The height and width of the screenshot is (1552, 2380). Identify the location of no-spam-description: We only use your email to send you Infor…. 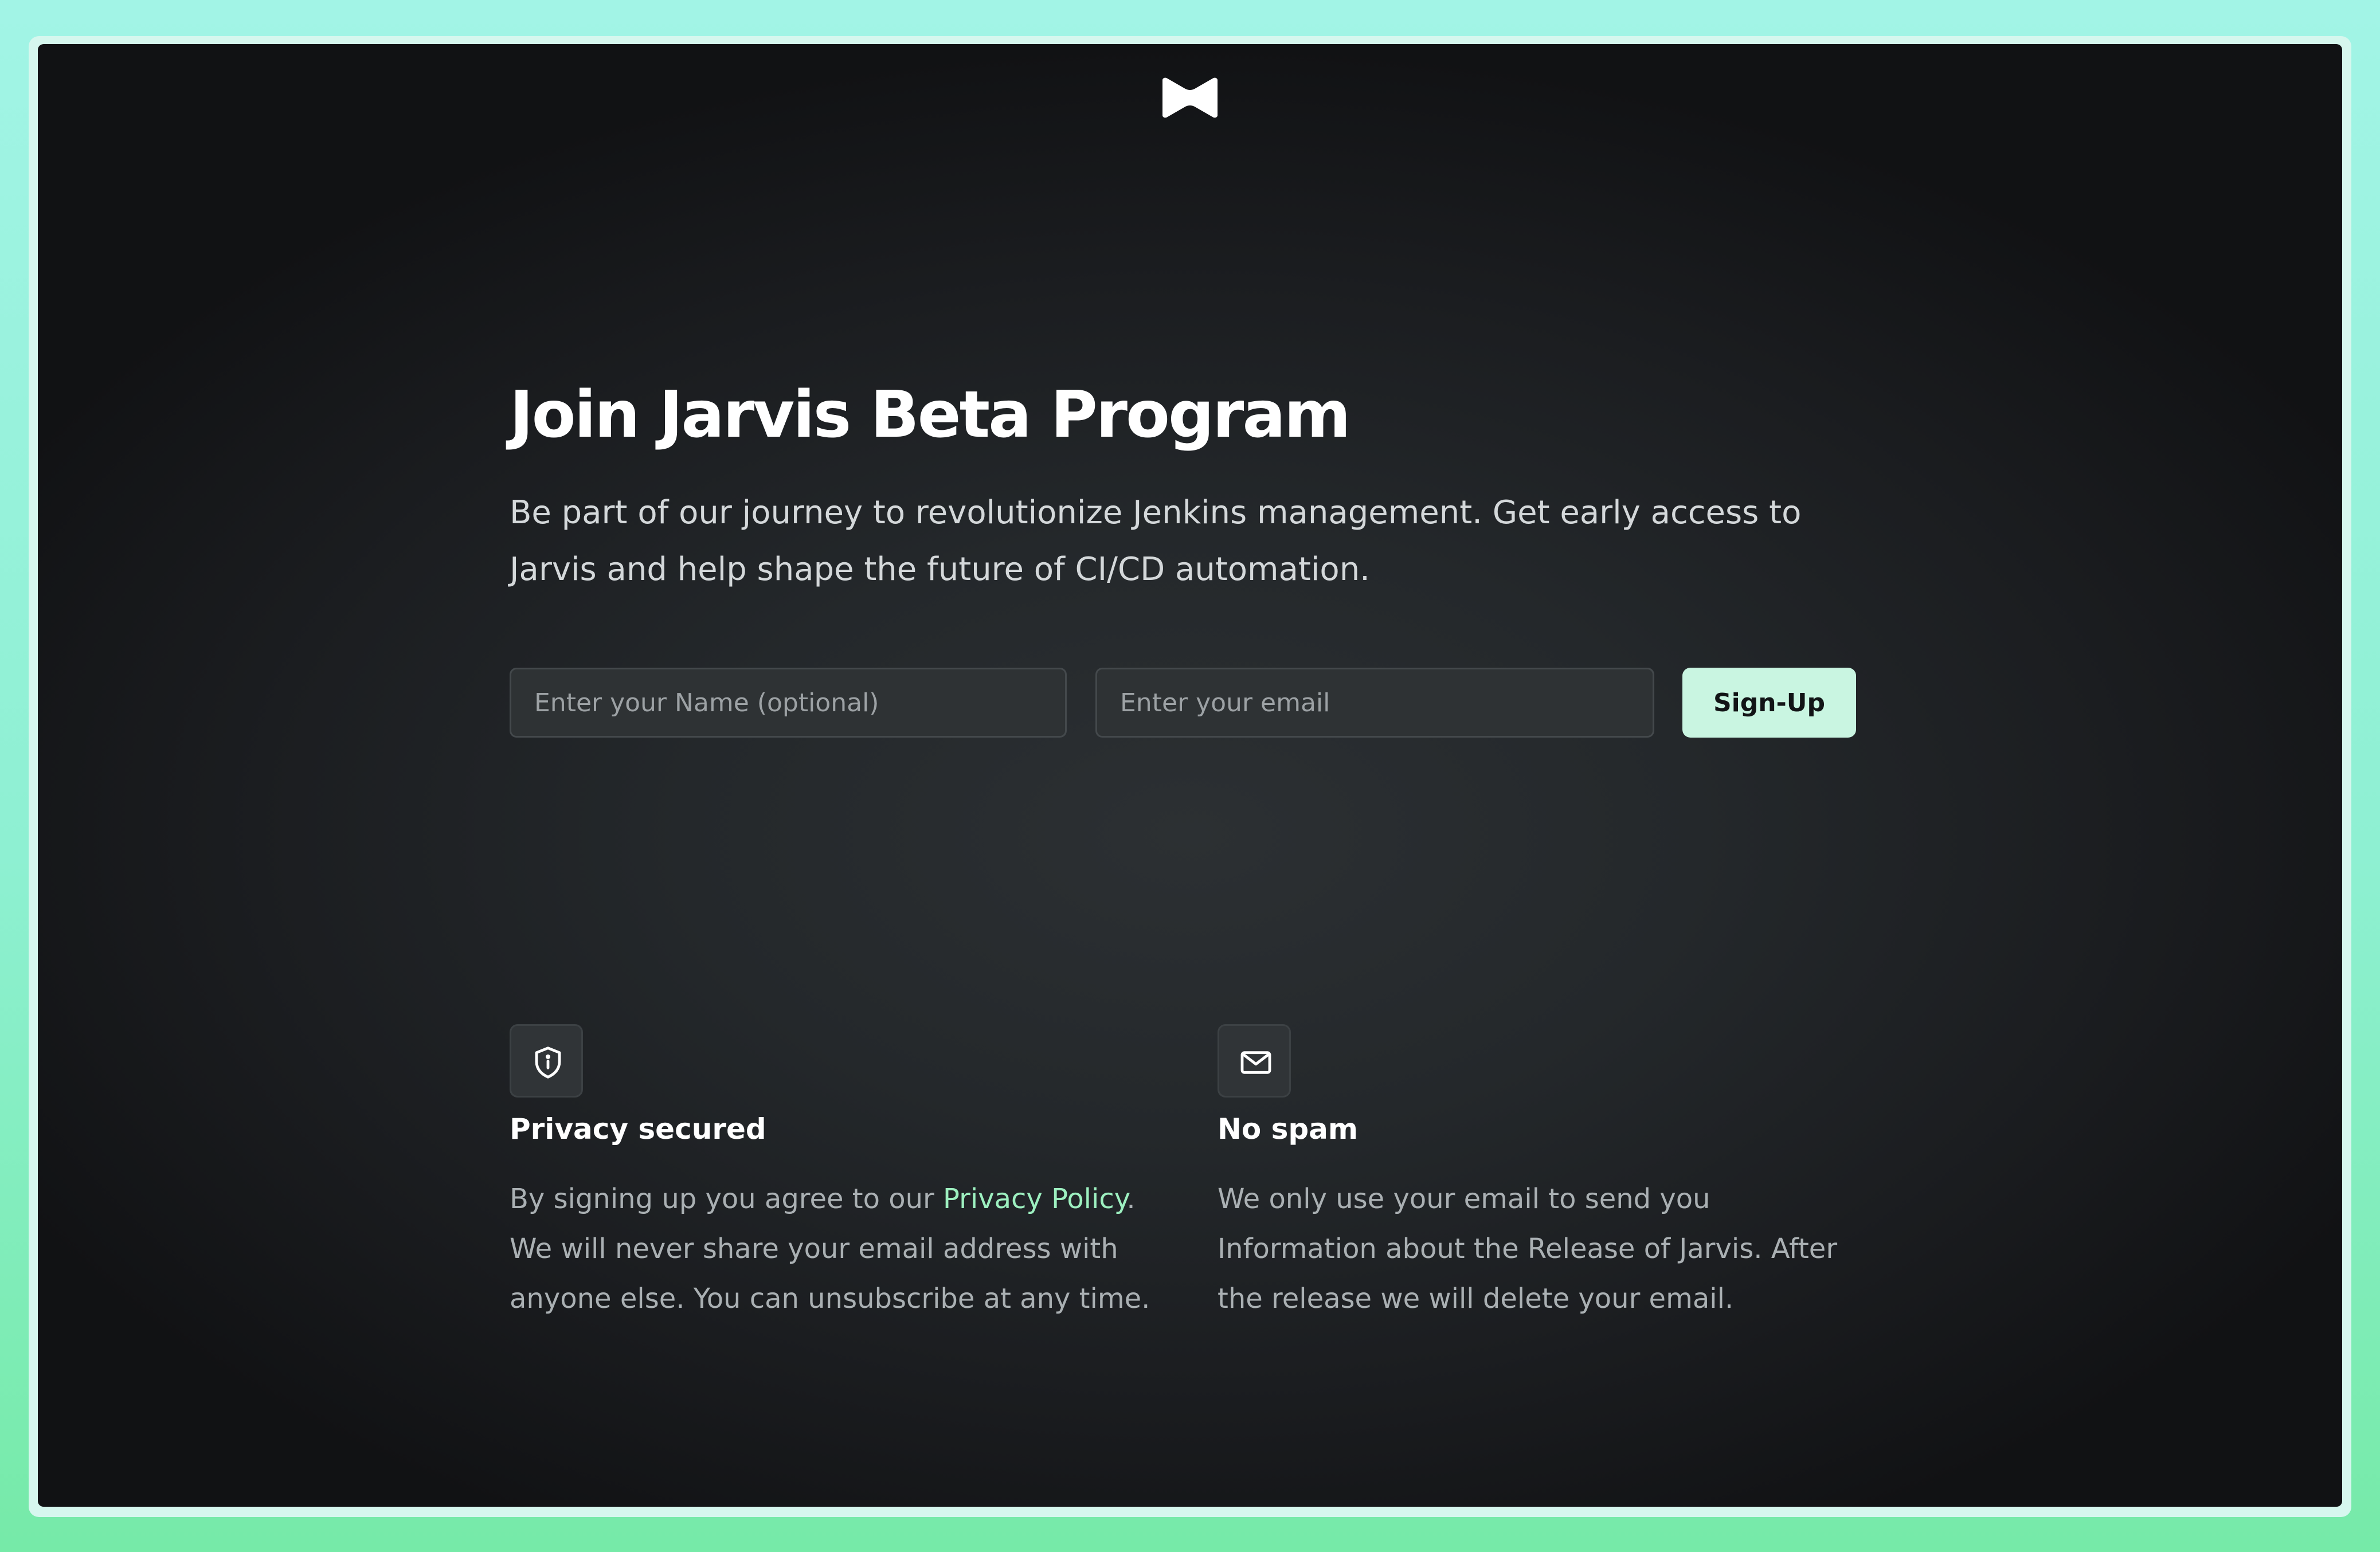
(1528, 1249).